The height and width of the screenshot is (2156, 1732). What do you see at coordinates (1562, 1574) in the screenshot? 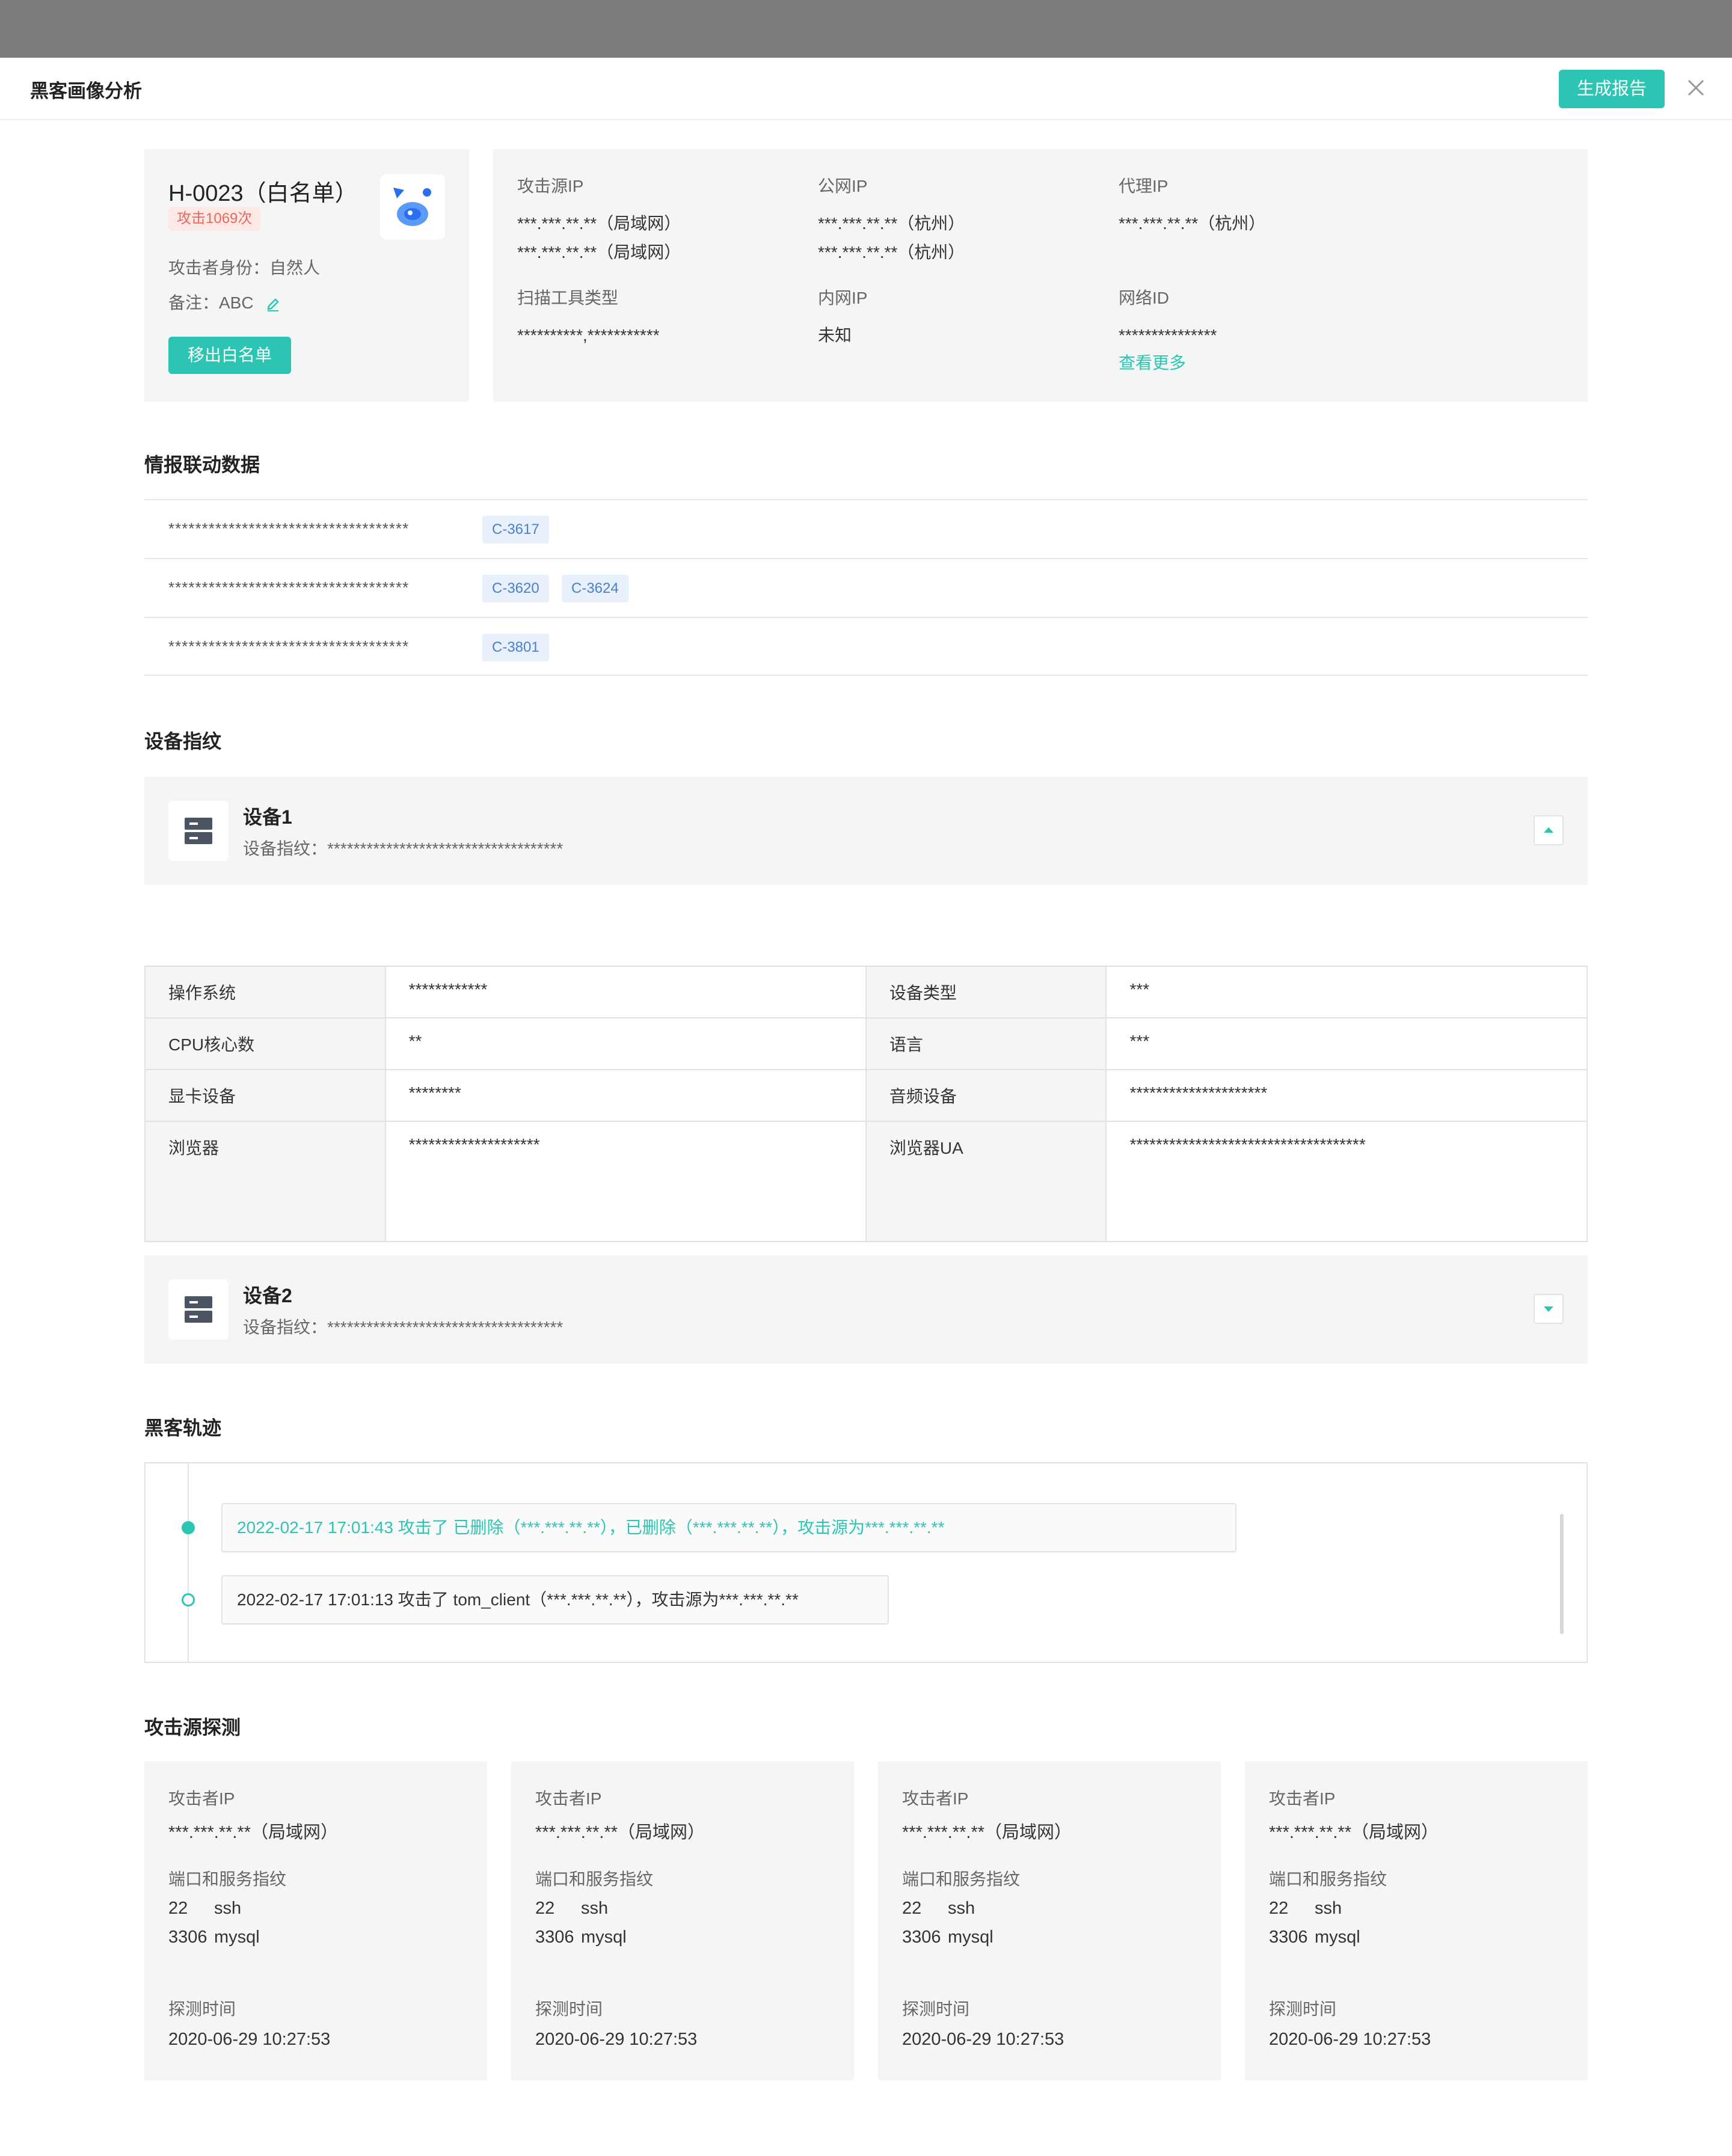
I see `scrollbar` at bounding box center [1562, 1574].